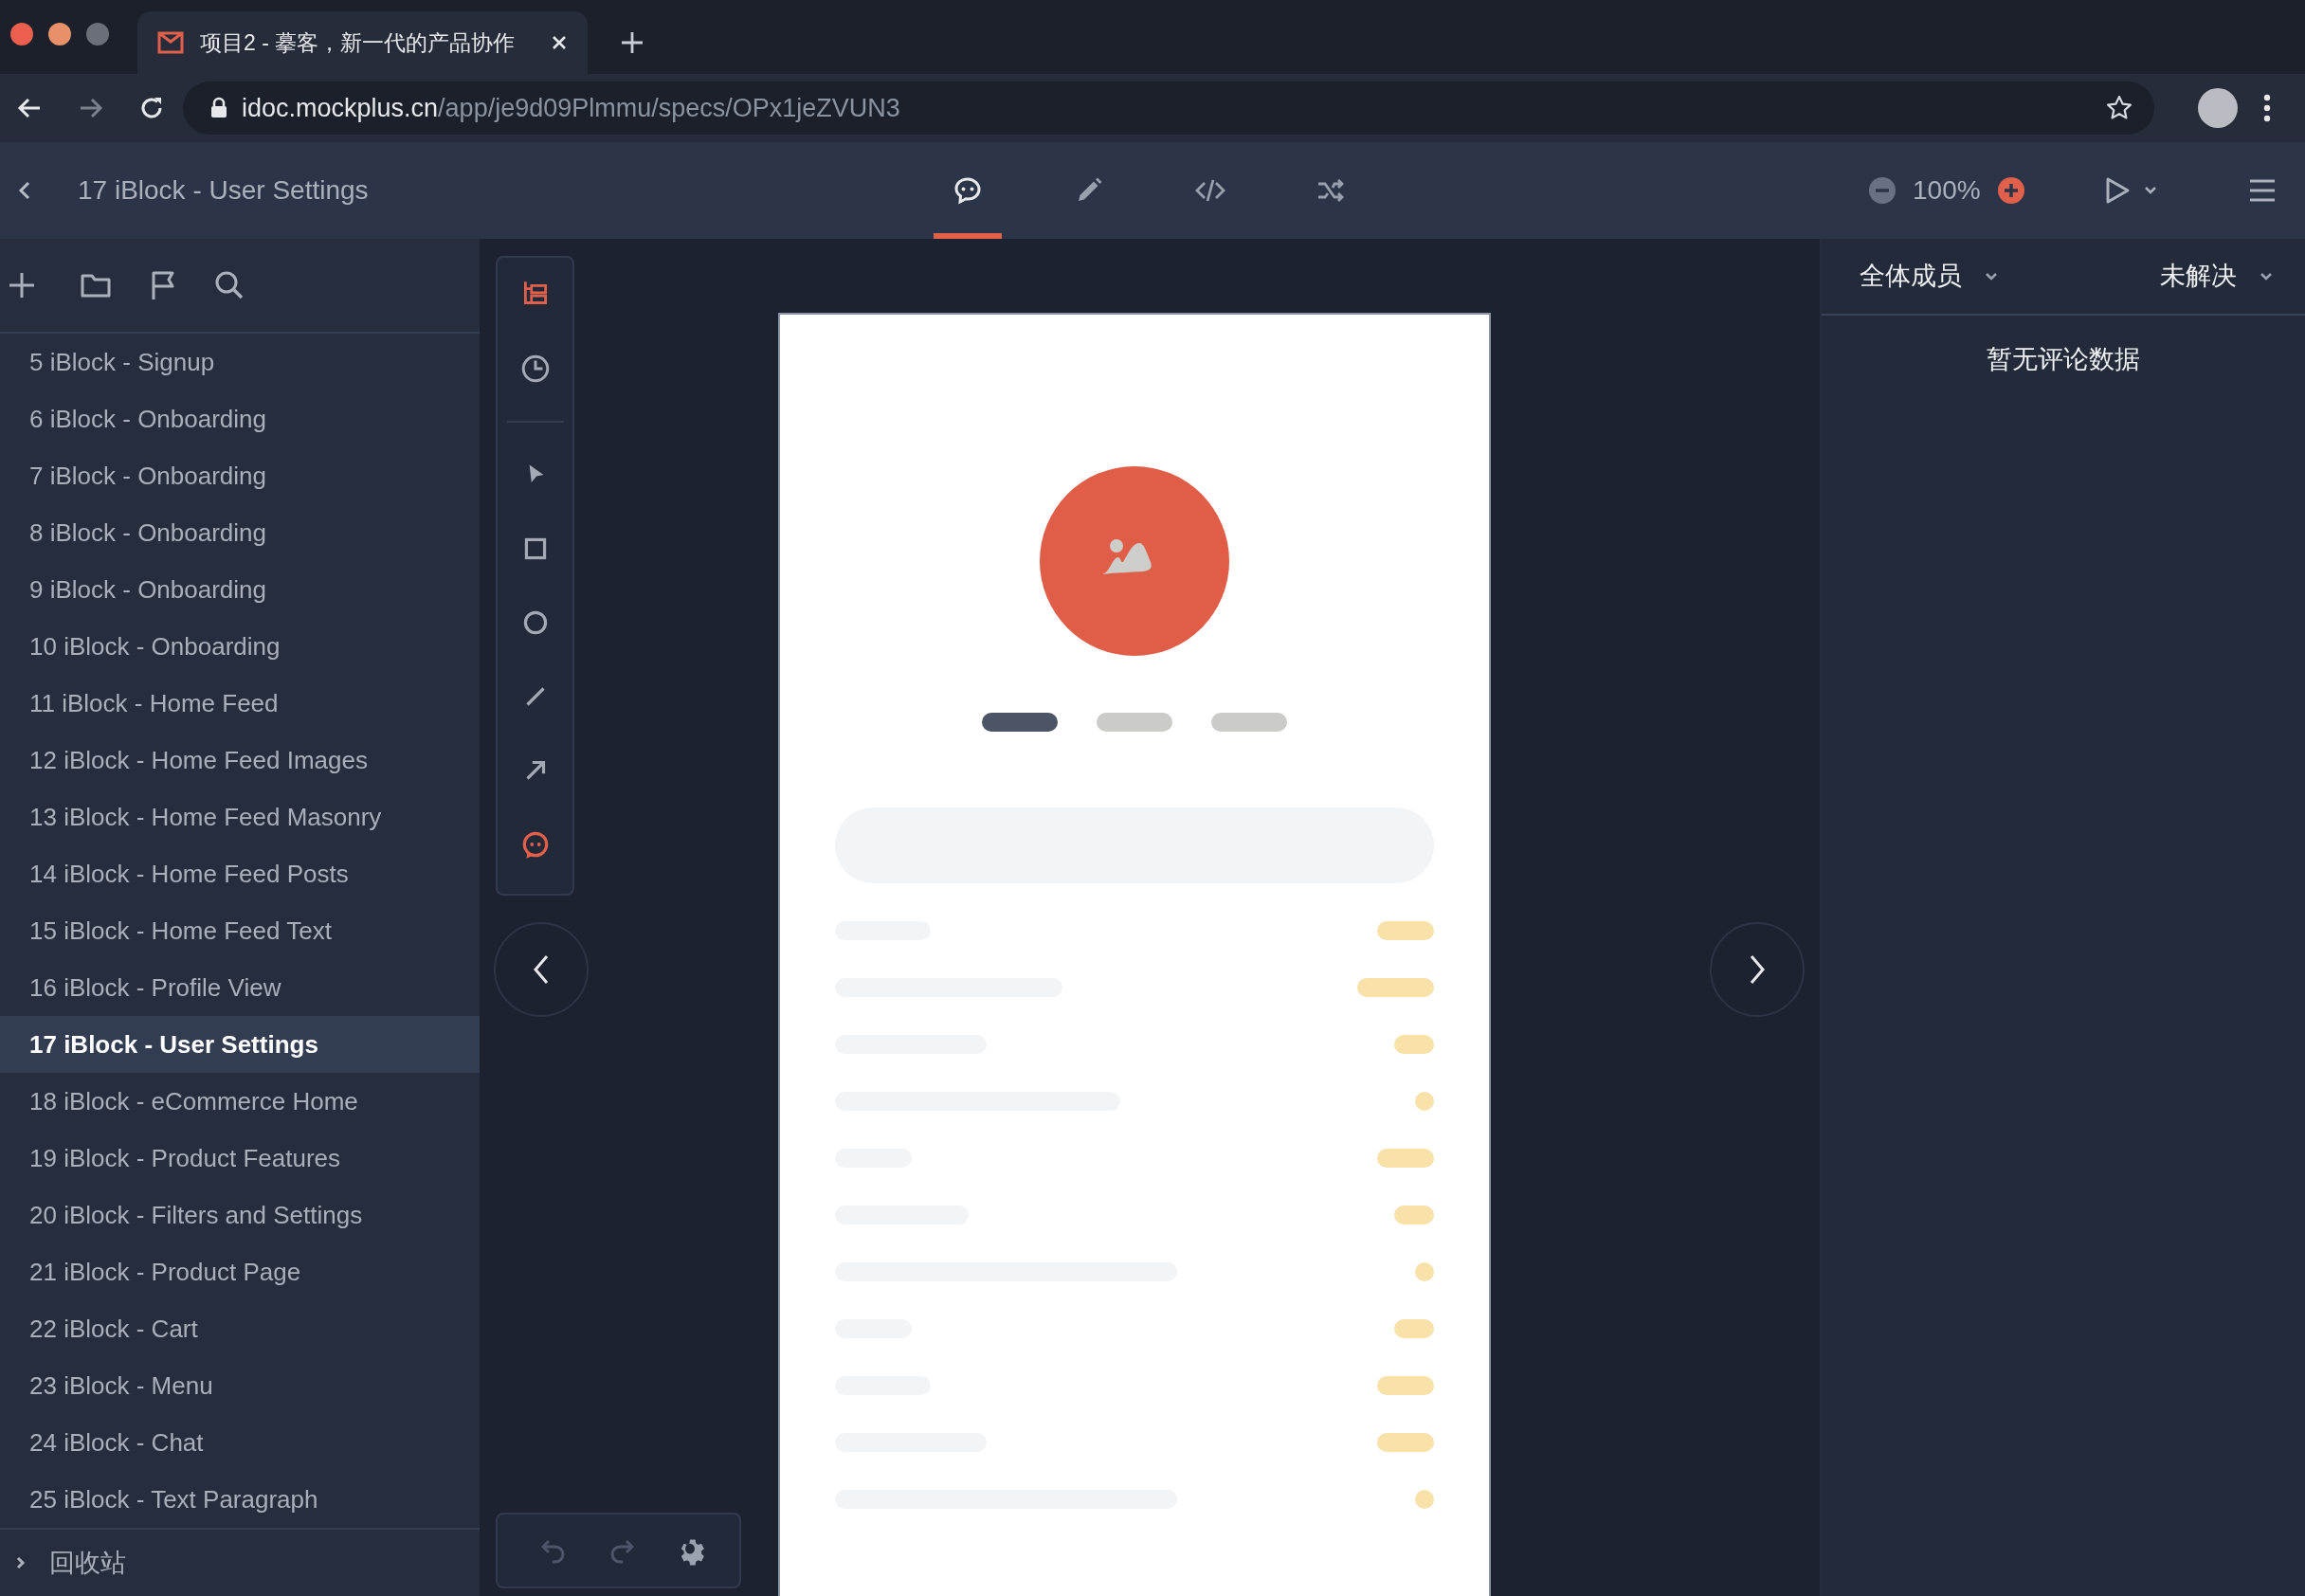  What do you see at coordinates (1020, 723) in the screenshot?
I see `page-indicator` at bounding box center [1020, 723].